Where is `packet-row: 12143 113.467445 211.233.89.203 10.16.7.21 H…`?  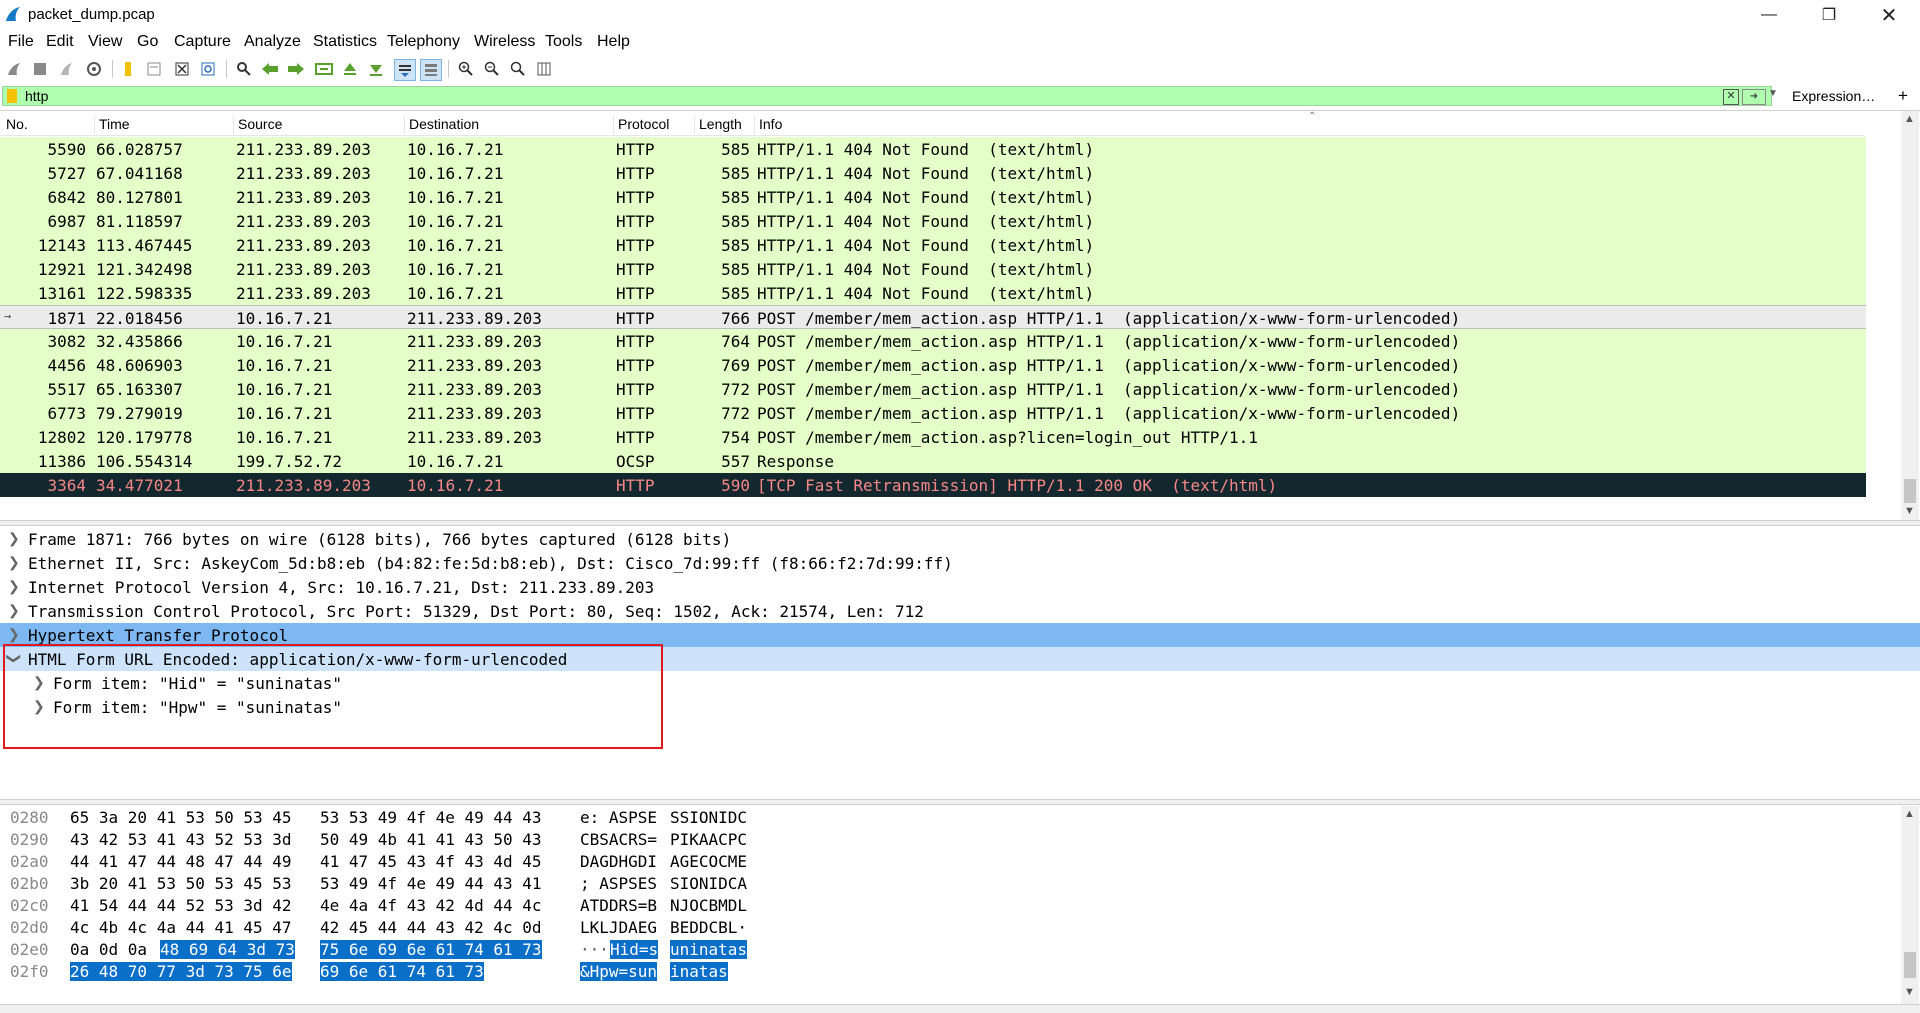 packet-row: 12143 113.467445 211.233.89.203 10.16.7.21 H… is located at coordinates (933, 245).